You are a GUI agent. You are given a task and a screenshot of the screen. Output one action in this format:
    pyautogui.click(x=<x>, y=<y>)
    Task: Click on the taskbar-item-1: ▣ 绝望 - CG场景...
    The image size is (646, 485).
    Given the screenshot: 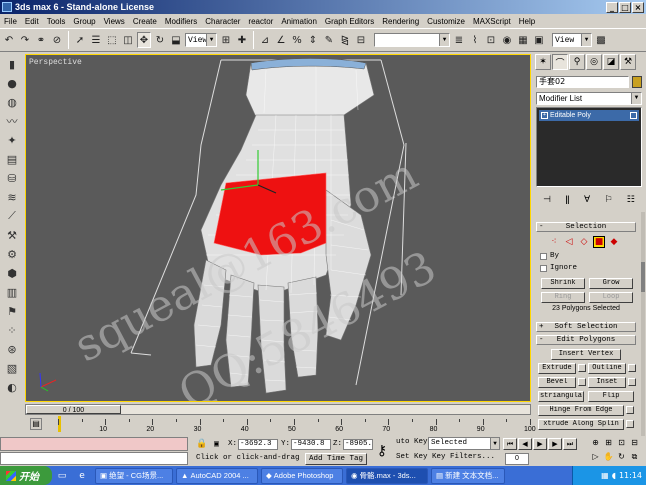 What is the action you would take?
    pyautogui.click(x=134, y=475)
    